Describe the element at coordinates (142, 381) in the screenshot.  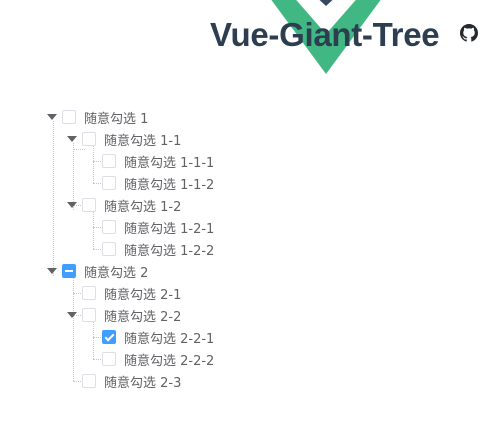
I see `node-label: 随意勾选 2-3` at that location.